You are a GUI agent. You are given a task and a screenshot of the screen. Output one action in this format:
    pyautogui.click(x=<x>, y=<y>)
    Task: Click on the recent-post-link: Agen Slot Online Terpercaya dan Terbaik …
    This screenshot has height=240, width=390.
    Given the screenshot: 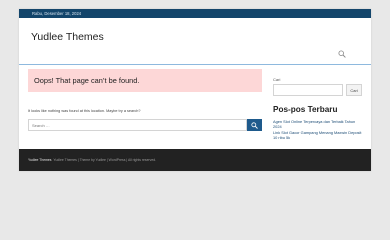 What is the action you would take?
    pyautogui.click(x=318, y=124)
    